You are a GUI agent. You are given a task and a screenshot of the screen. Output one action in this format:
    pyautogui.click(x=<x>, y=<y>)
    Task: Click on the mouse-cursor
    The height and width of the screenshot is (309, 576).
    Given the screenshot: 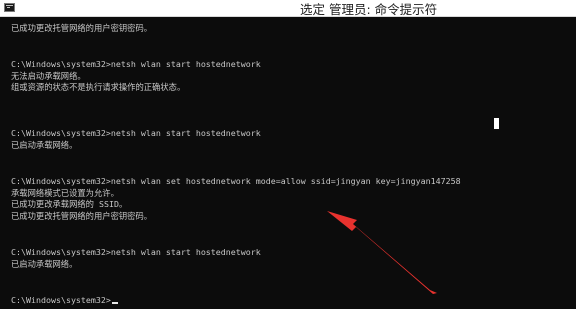 What is the action you would take?
    pyautogui.click(x=496, y=123)
    